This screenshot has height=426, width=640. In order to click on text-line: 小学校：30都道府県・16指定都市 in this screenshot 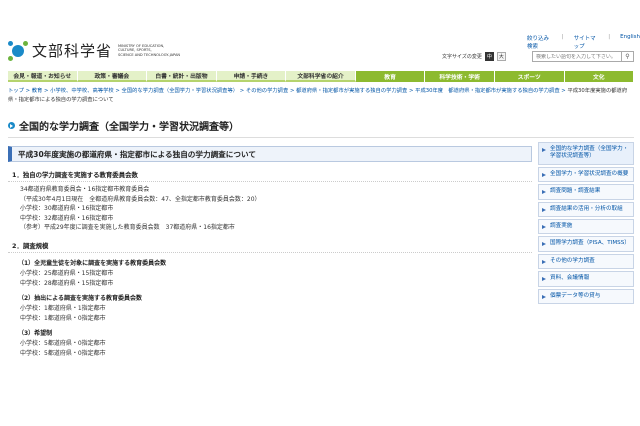, I will do `click(67, 209)`.